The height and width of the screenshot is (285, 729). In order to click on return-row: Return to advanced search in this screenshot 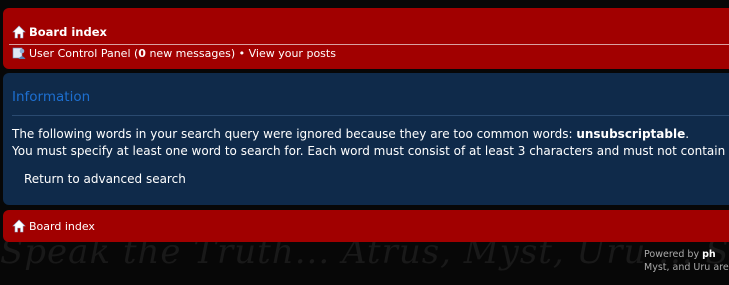, I will do `click(105, 179)`.